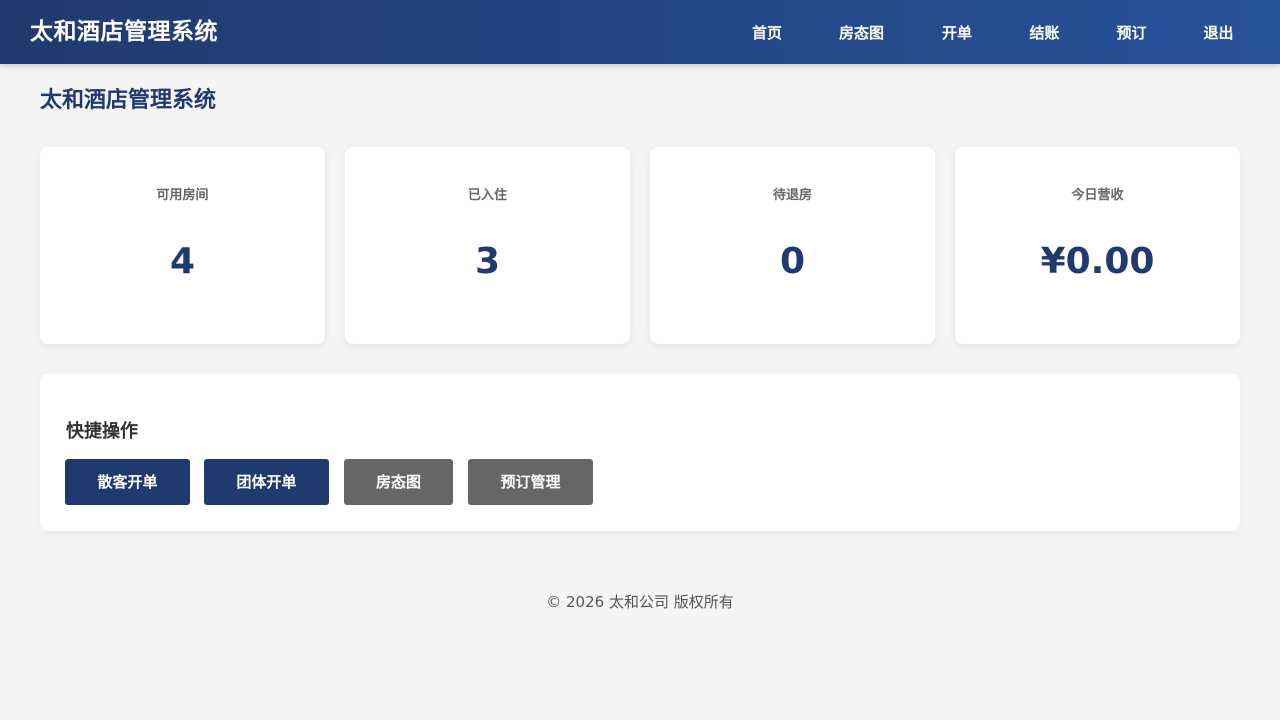 The width and height of the screenshot is (1280, 720). What do you see at coordinates (1218, 33) in the screenshot?
I see `nav-item-logout: 退出` at bounding box center [1218, 33].